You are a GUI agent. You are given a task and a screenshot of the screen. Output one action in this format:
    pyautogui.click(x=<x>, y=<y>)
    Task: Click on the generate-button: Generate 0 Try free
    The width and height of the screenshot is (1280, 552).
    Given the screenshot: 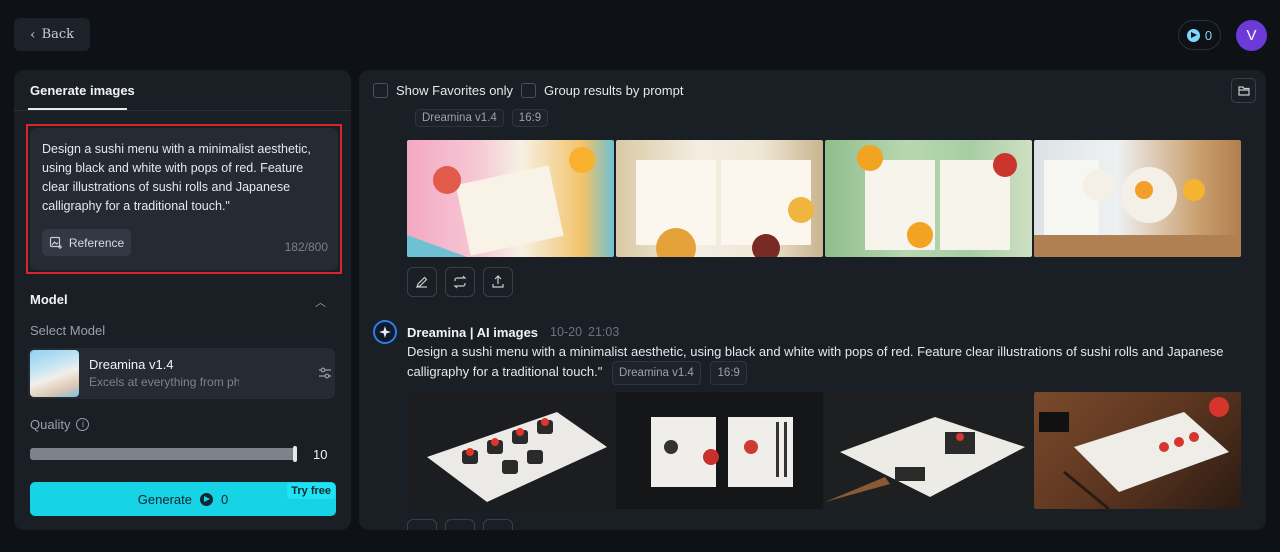 What is the action you would take?
    pyautogui.click(x=183, y=499)
    